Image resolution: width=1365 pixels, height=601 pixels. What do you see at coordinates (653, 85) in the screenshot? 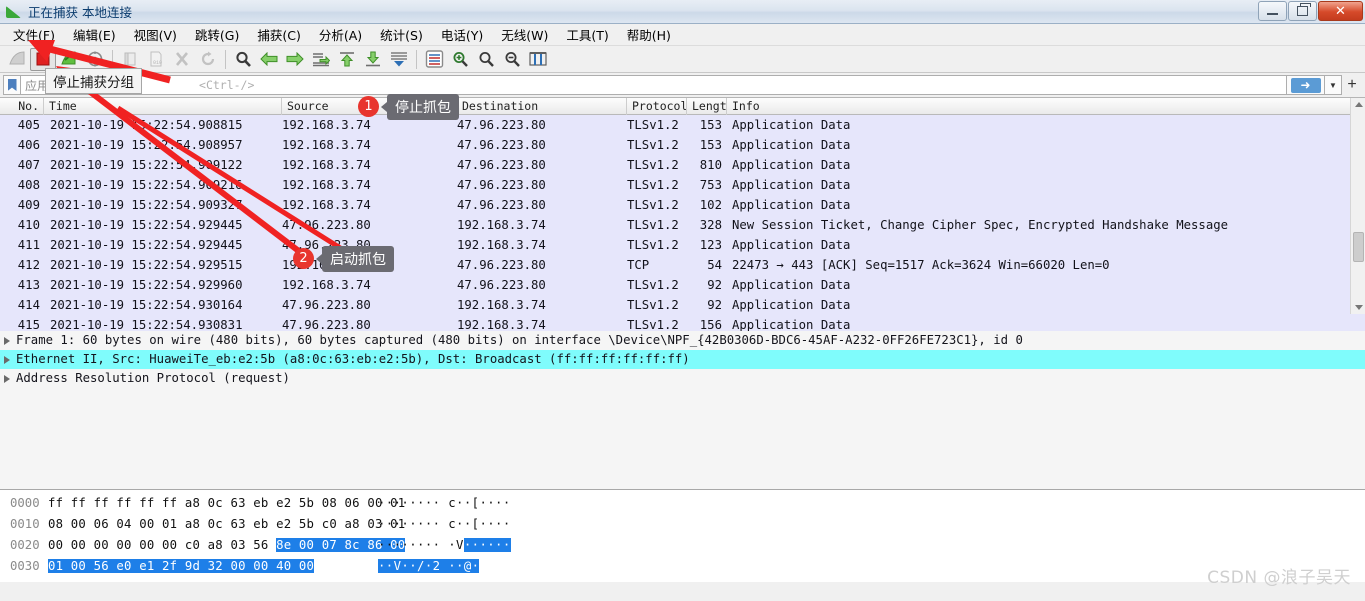
I see `display-filter-input: 应用显示过滤器 <Ctrl-/>` at bounding box center [653, 85].